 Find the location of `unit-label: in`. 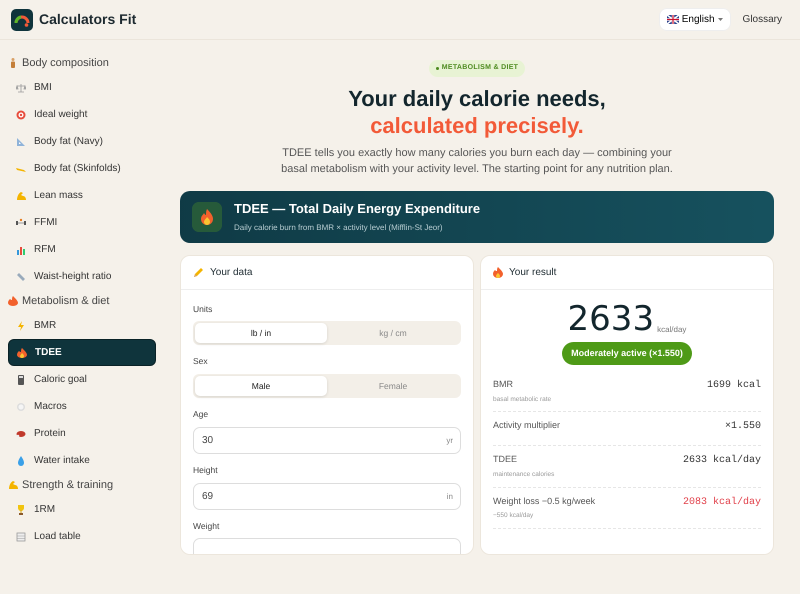

unit-label: in is located at coordinates (449, 496).